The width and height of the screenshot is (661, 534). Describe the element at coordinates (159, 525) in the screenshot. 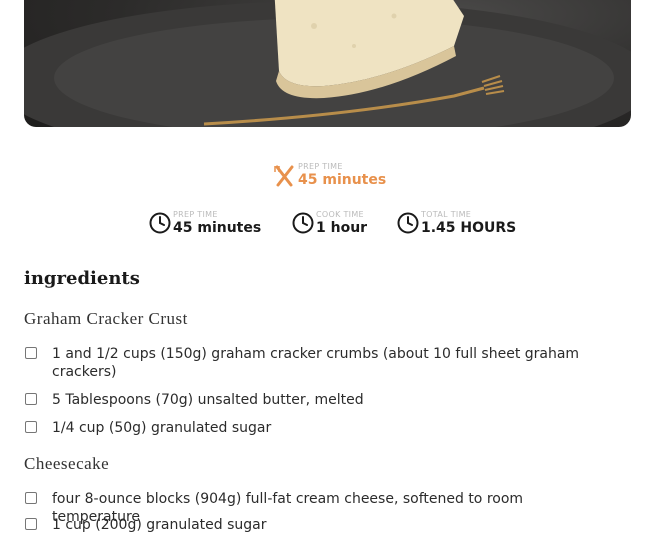

I see `ingredient-text: 1 cup (200g) granulated sugar` at that location.